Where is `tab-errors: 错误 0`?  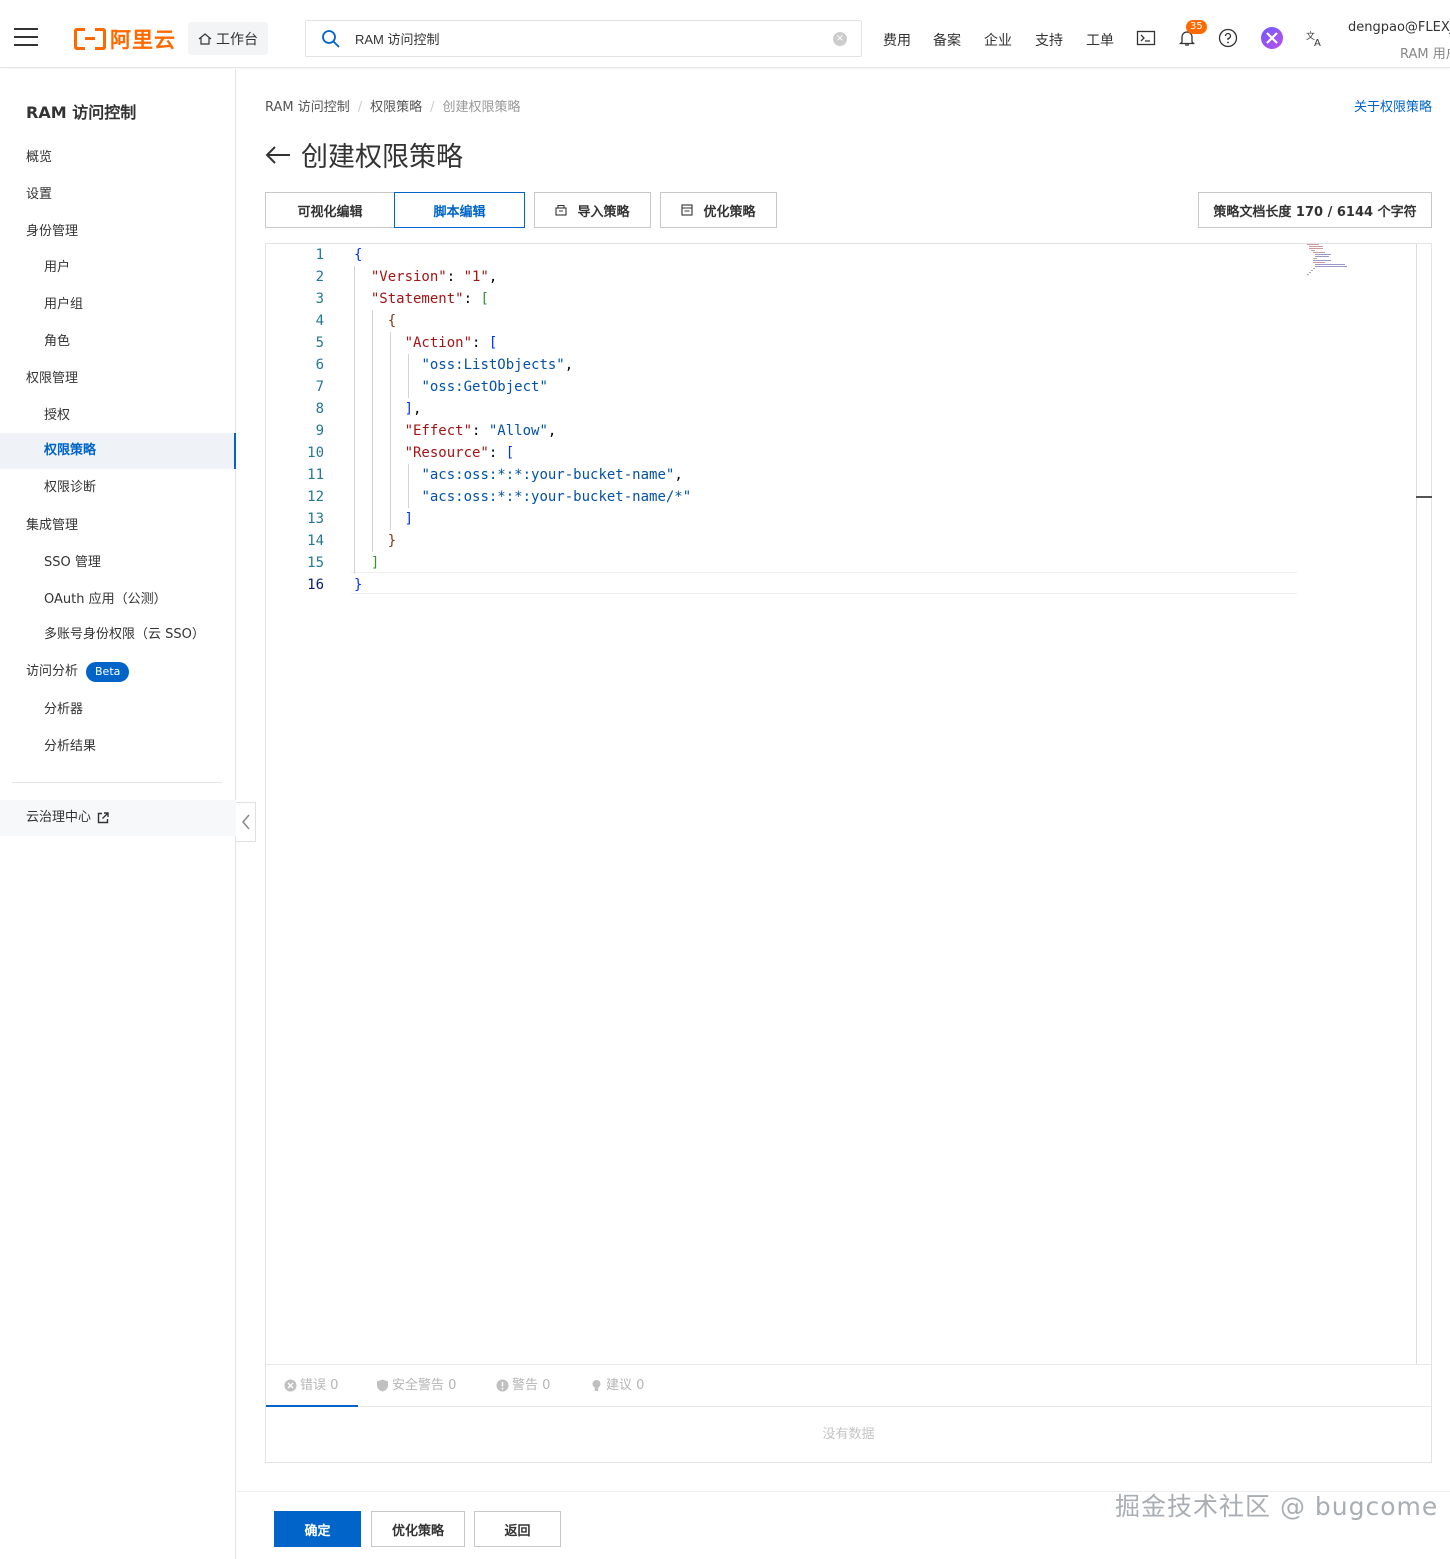 tab-errors: 错误 0 is located at coordinates (312, 1386).